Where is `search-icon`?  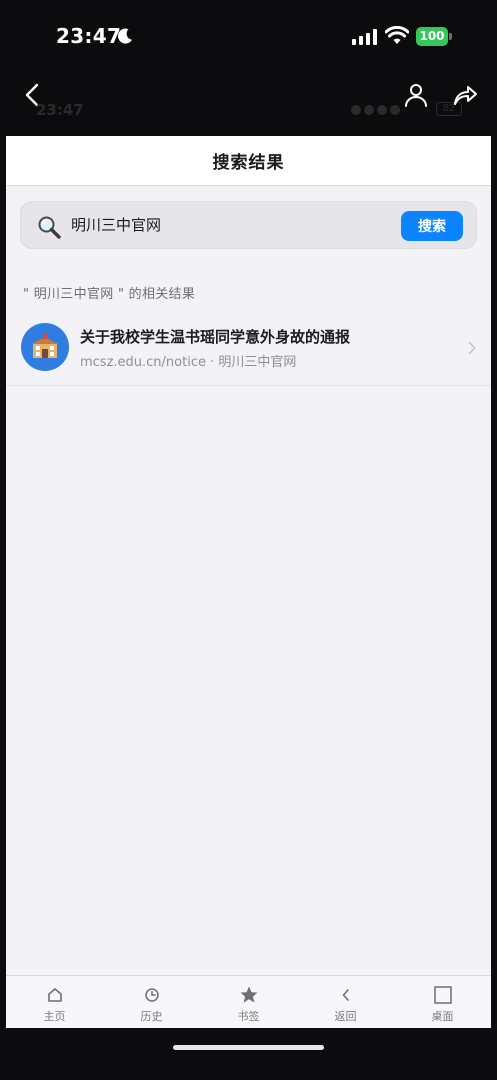
search-icon is located at coordinates (49, 227).